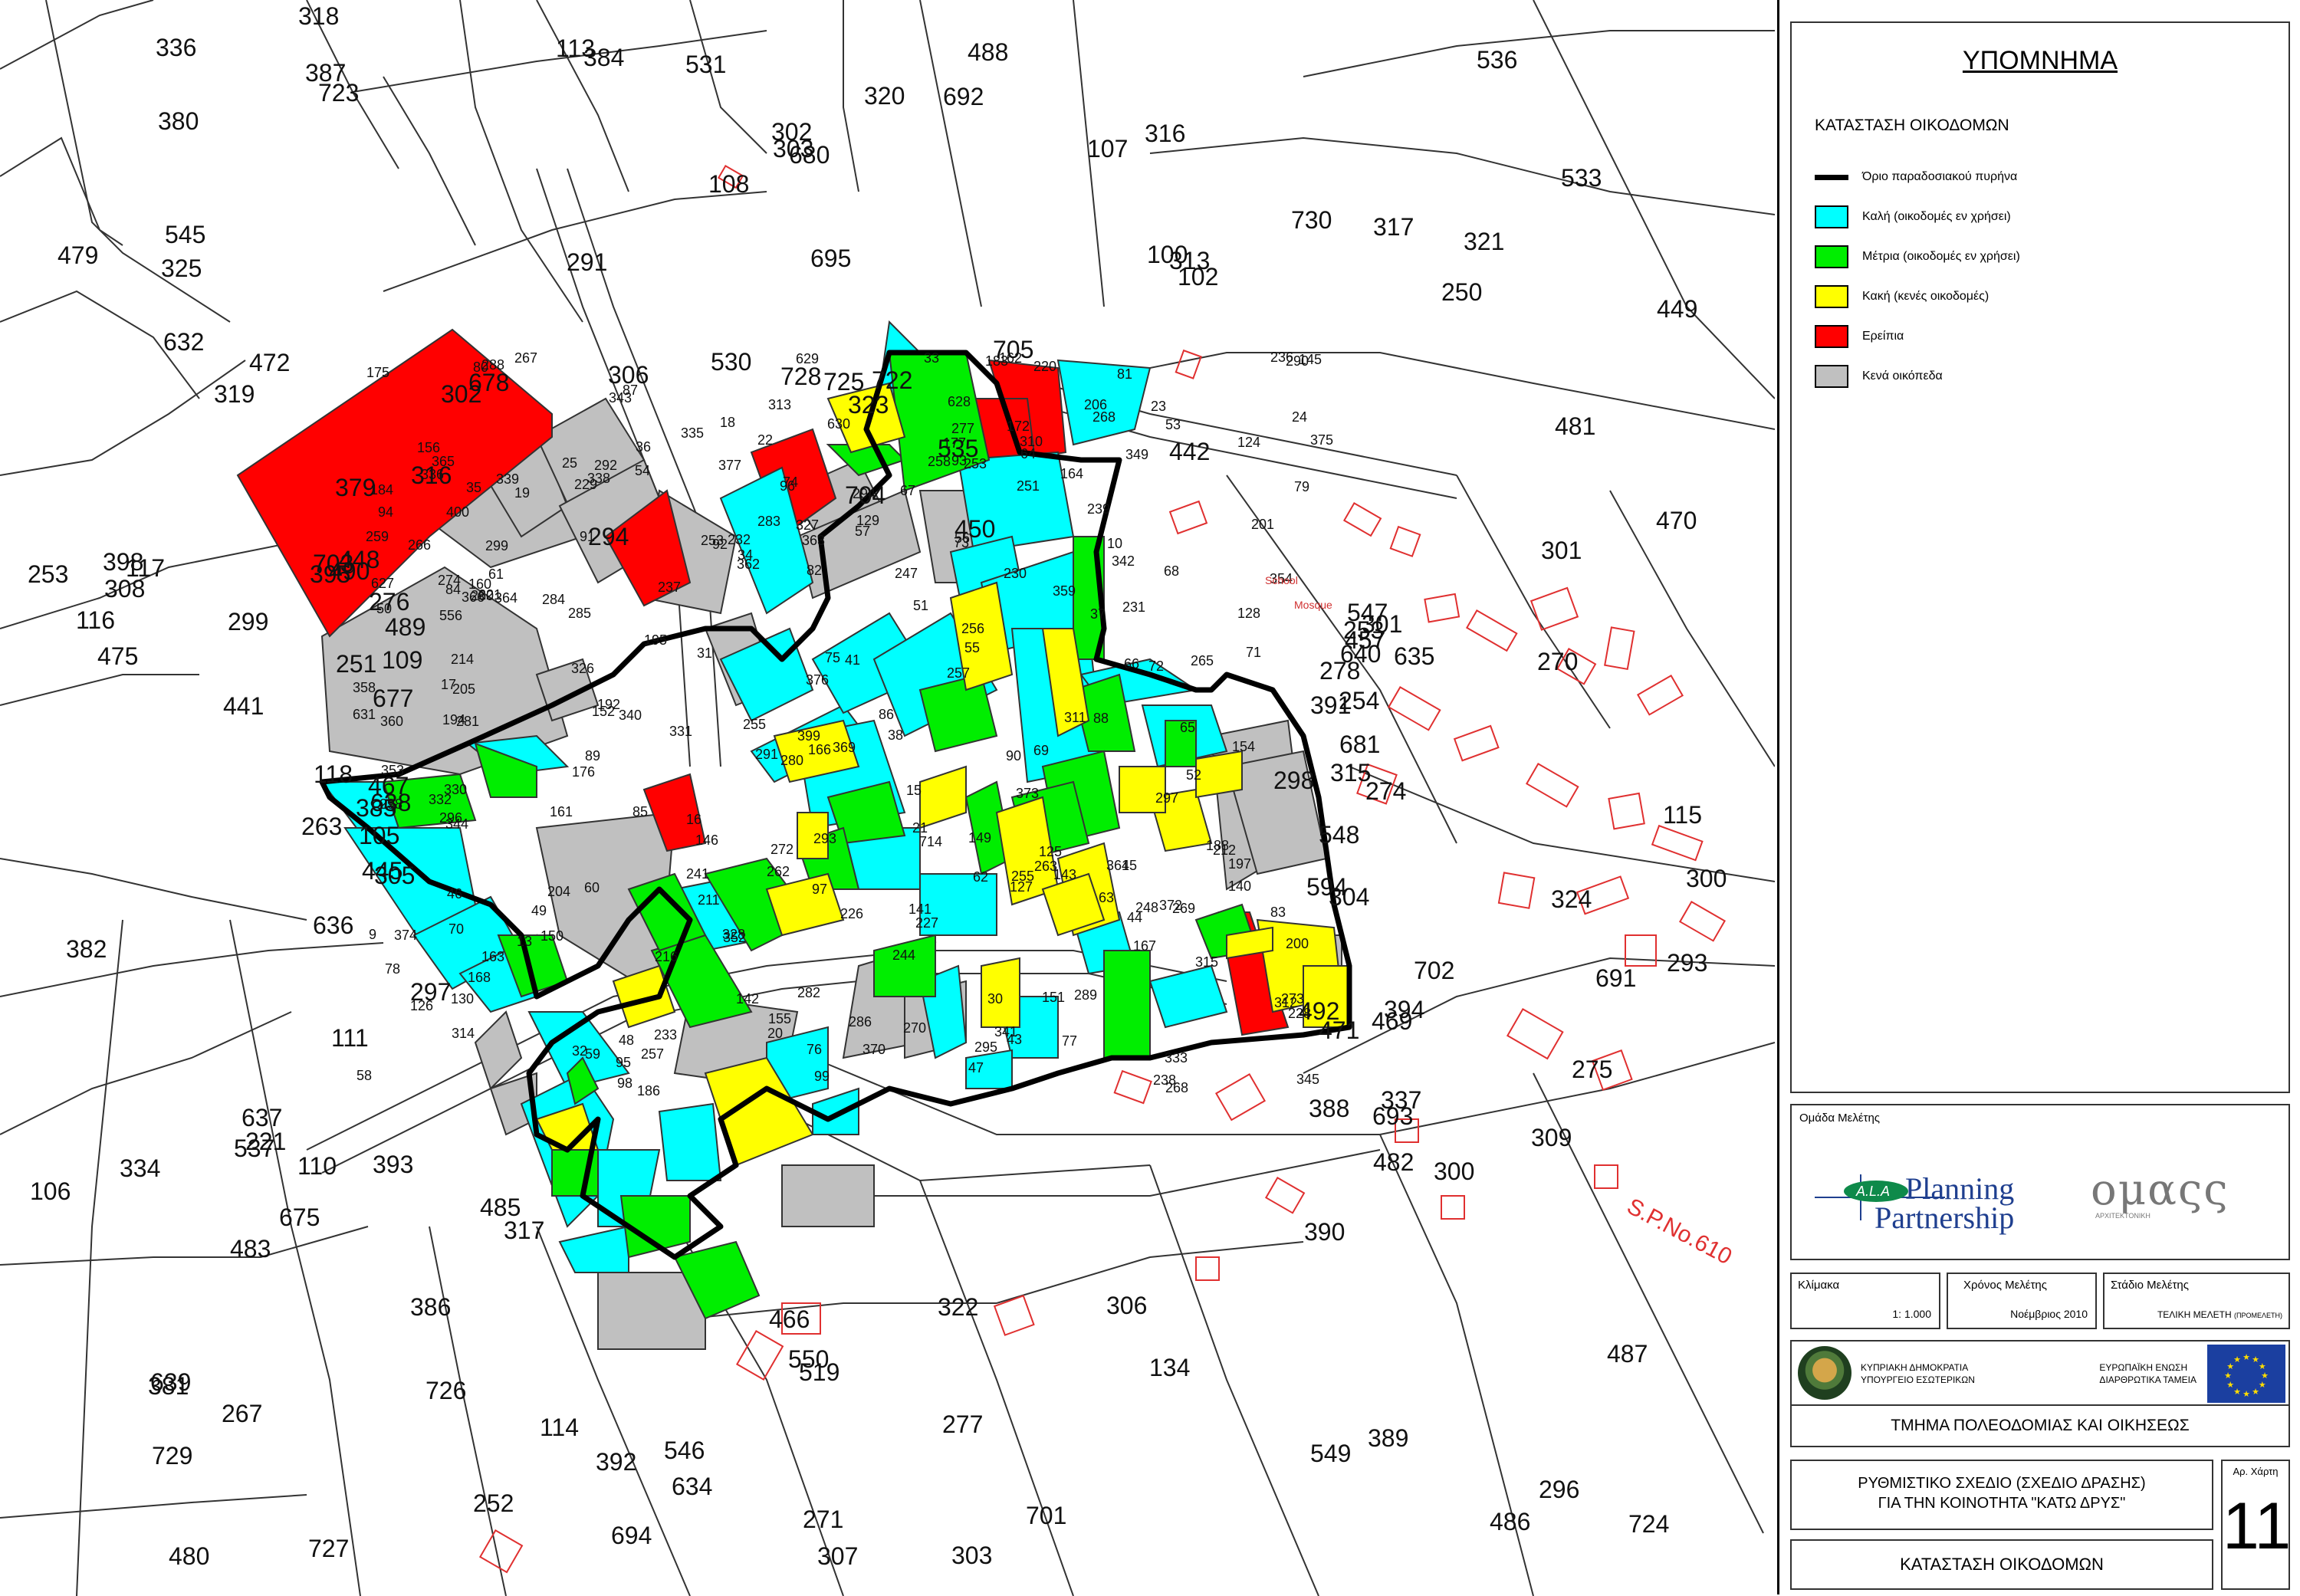  Describe the element at coordinates (378, 536) in the screenshot. I see `parcel-number-label: 259` at that location.